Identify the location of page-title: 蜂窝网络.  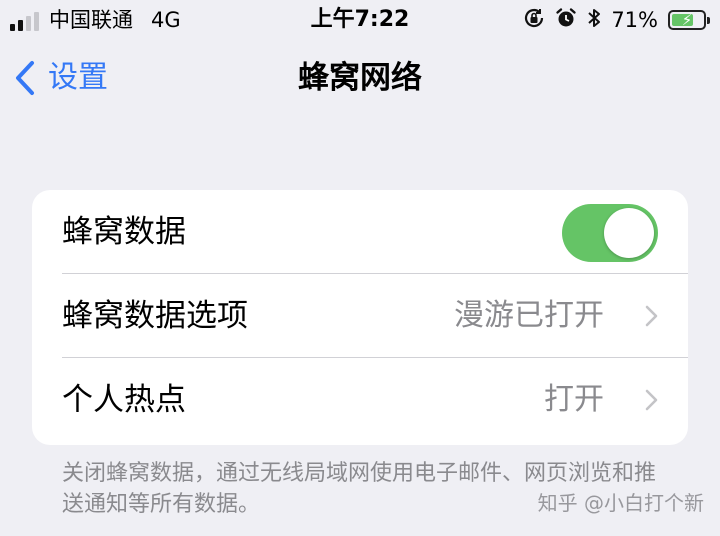
(360, 78).